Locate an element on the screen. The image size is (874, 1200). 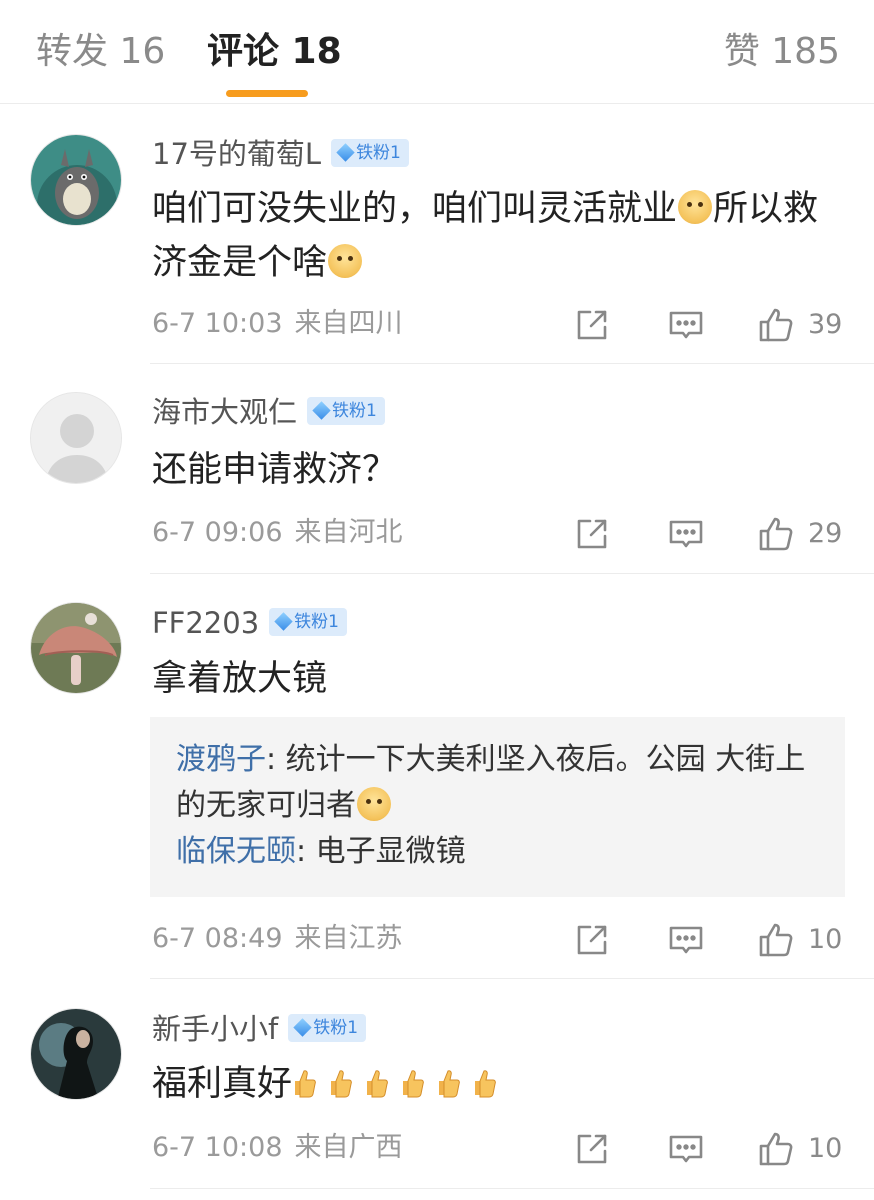
comment-time: 6-7 08:49 is located at coordinates (217, 938).